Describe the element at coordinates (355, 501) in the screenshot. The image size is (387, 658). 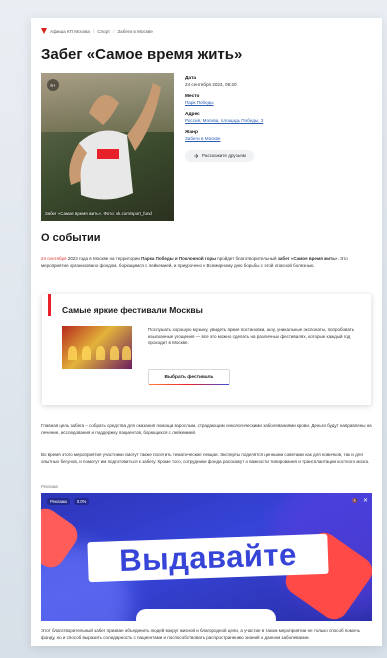
I see `mute-icon: 🔇` at that location.